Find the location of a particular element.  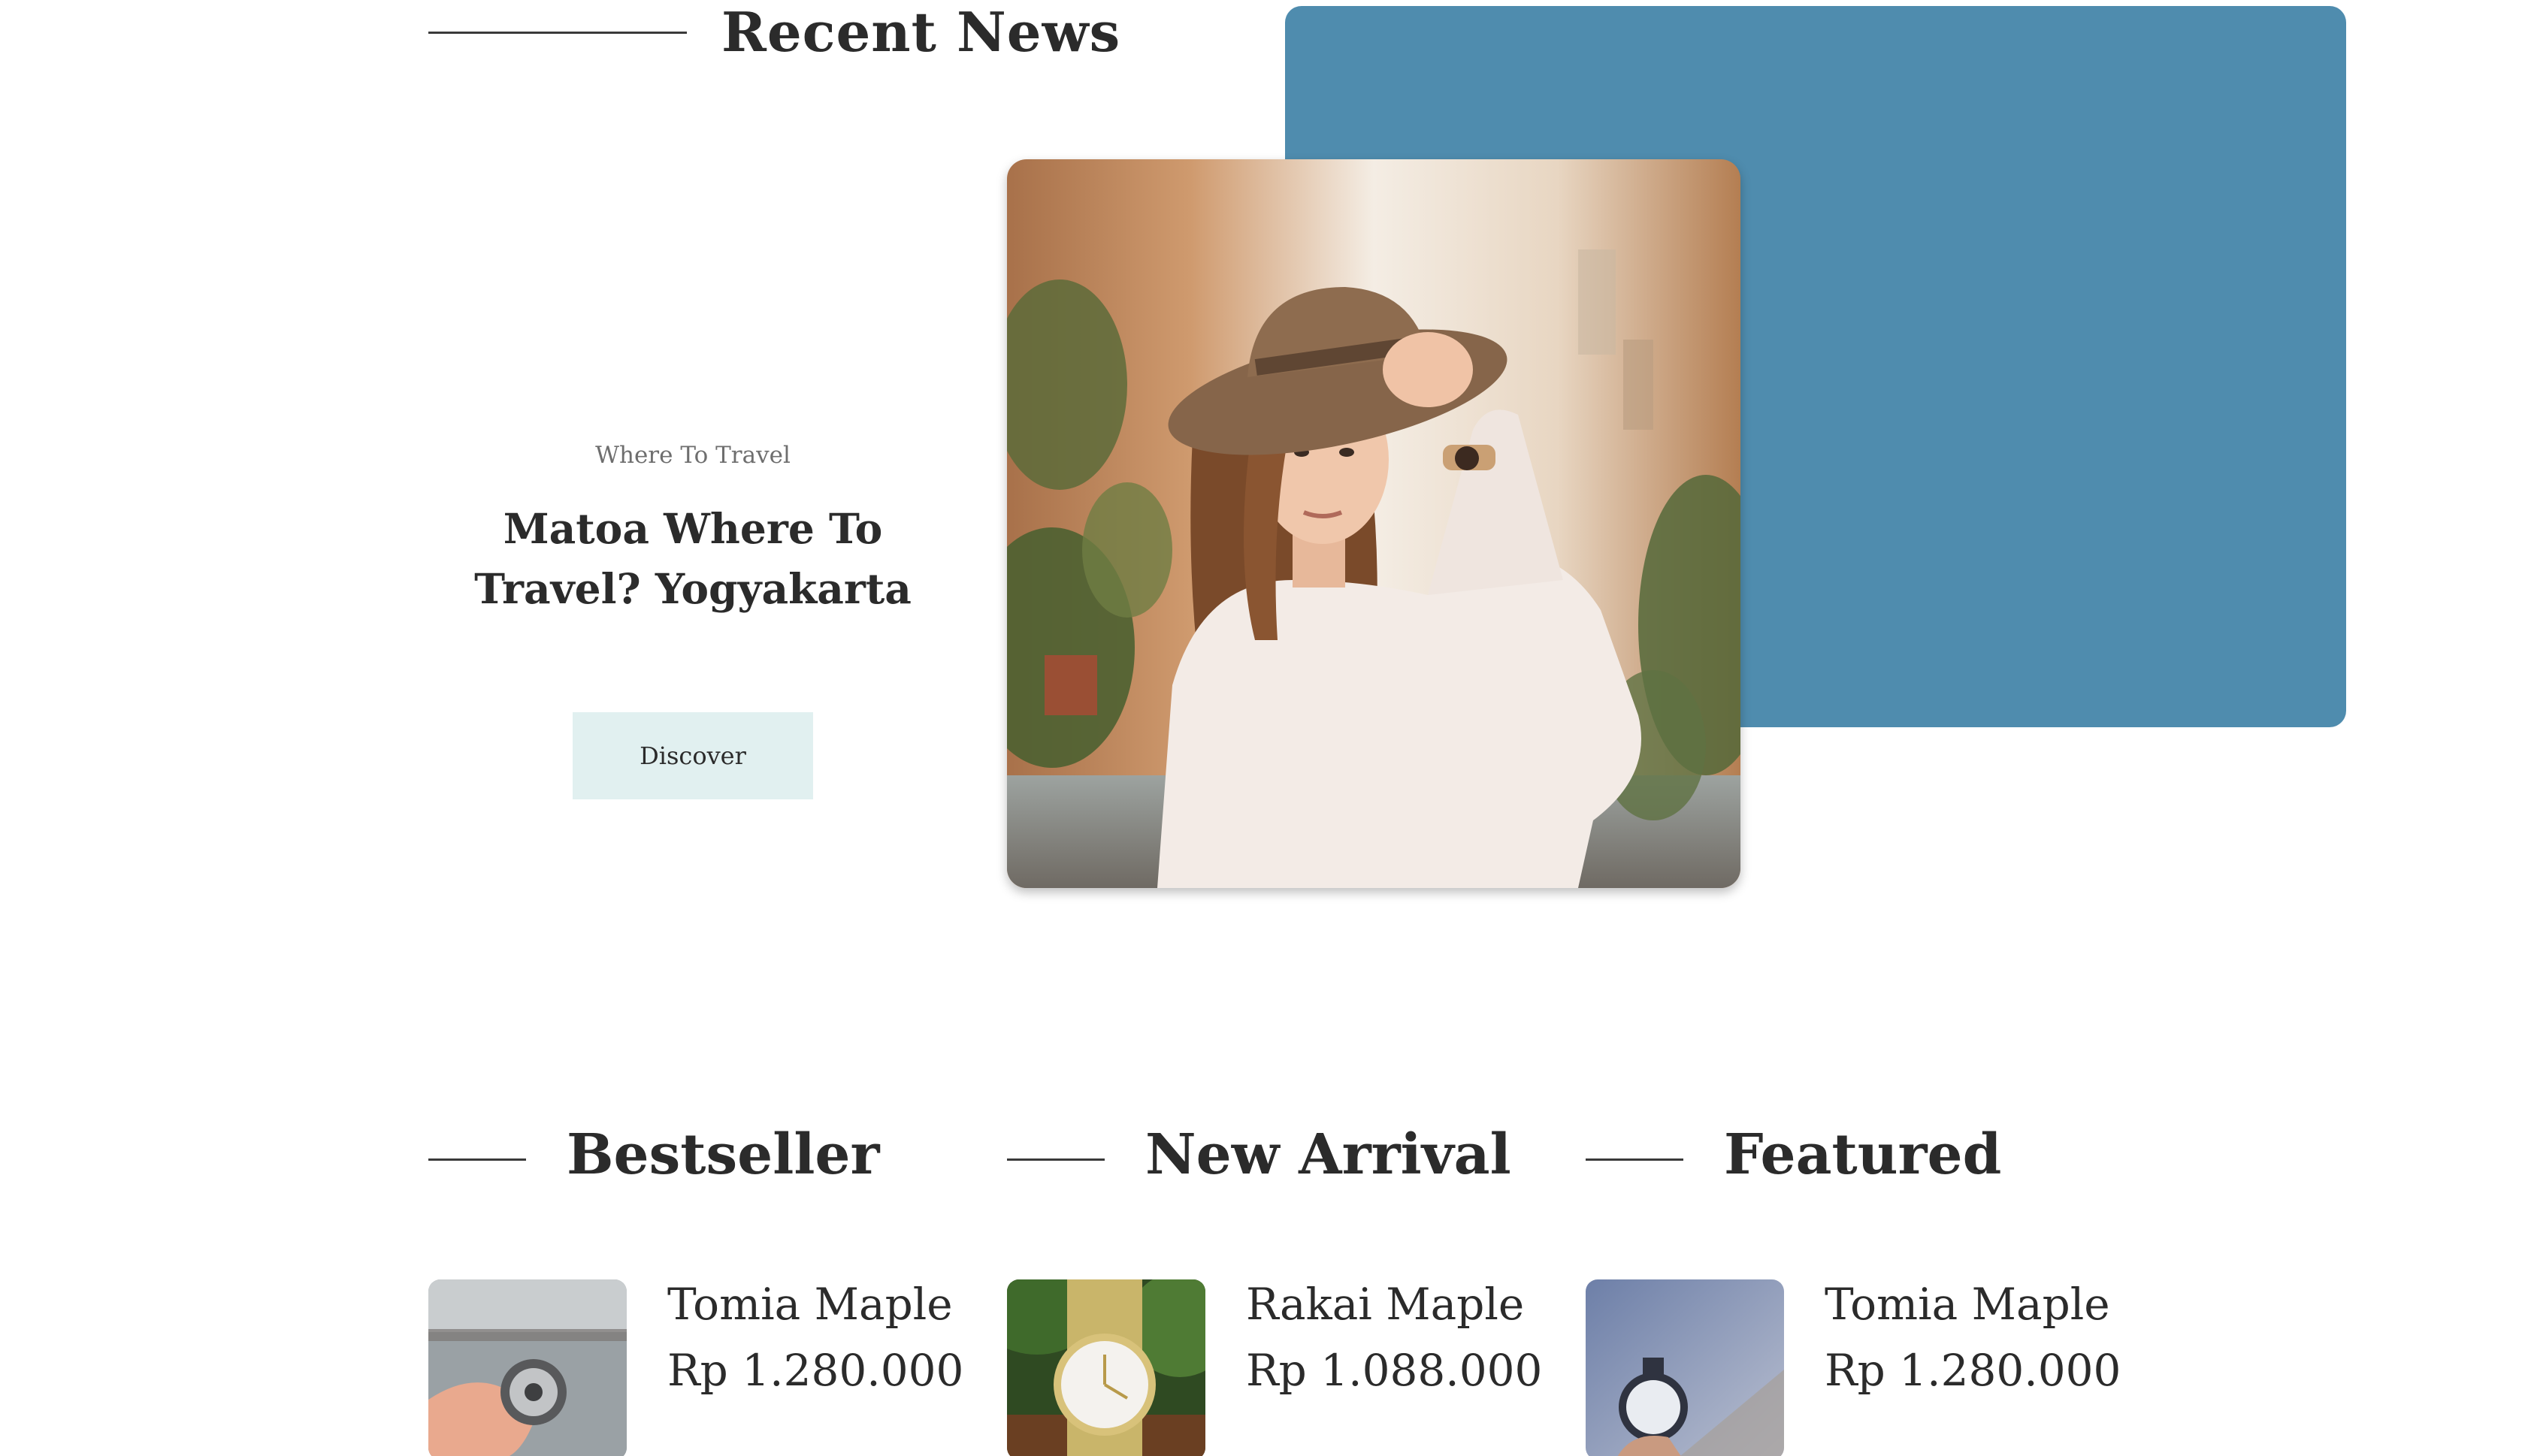

product-image-featured is located at coordinates (1685, 1367).